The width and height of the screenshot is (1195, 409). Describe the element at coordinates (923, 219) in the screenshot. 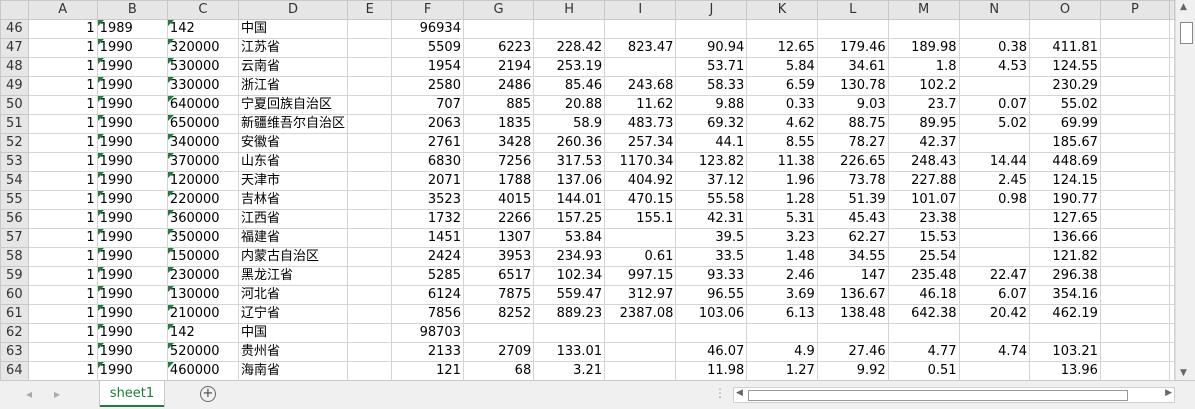

I see `cell-m: 23.38` at that location.